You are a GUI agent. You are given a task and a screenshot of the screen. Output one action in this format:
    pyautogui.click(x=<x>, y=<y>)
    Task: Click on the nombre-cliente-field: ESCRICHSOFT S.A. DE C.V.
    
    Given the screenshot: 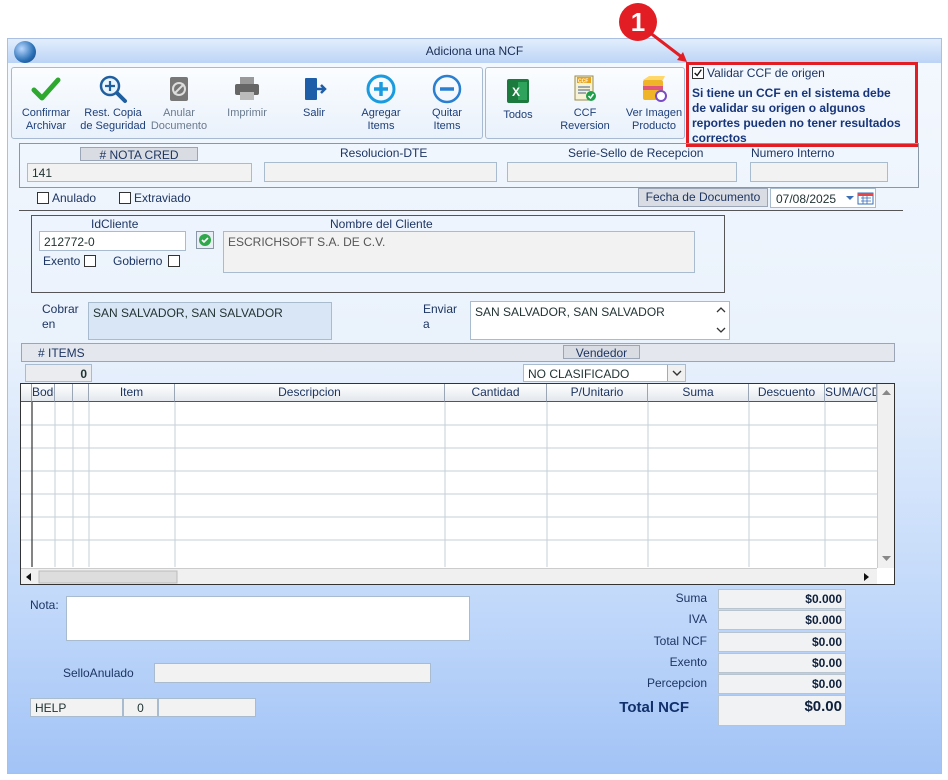 What is the action you would take?
    pyautogui.click(x=459, y=252)
    